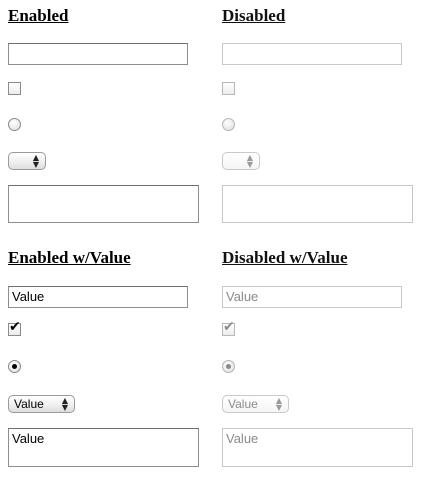  What do you see at coordinates (14, 124) in the screenshot?
I see `enabled-radio` at bounding box center [14, 124].